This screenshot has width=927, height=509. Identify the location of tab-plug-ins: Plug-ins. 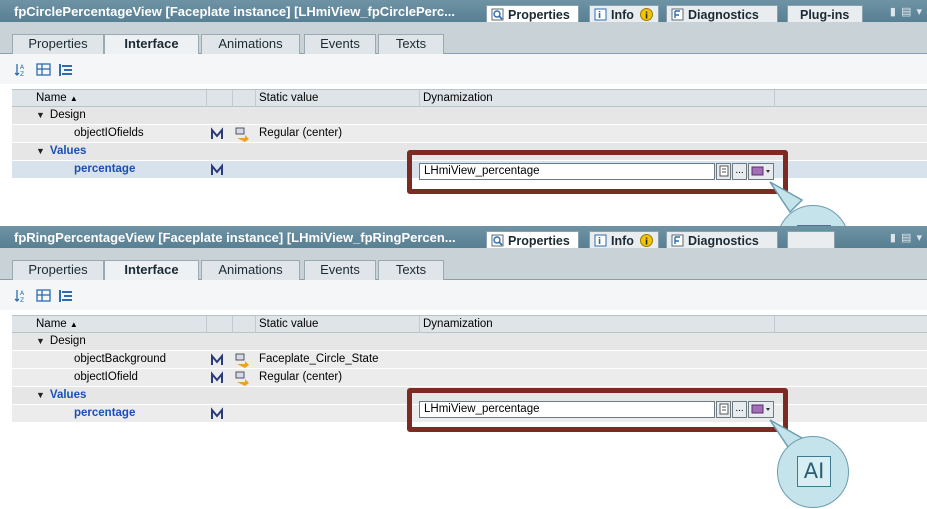
(825, 14).